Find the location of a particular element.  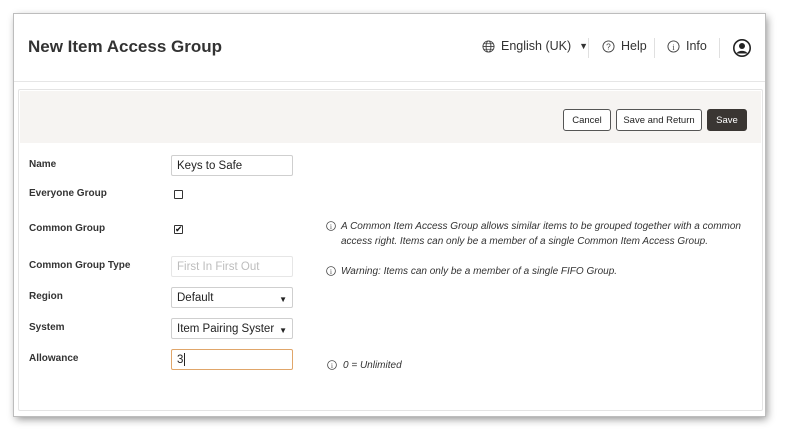

common-group-type-select: First In First Out is located at coordinates (232, 266).